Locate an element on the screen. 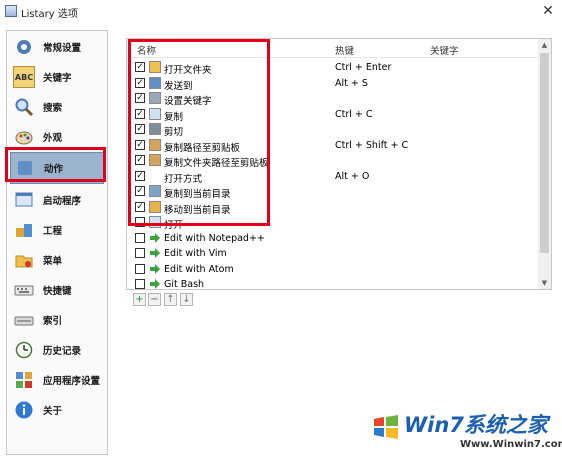 This screenshot has height=460, width=562. action-name: Edit with Atom is located at coordinates (199, 269).